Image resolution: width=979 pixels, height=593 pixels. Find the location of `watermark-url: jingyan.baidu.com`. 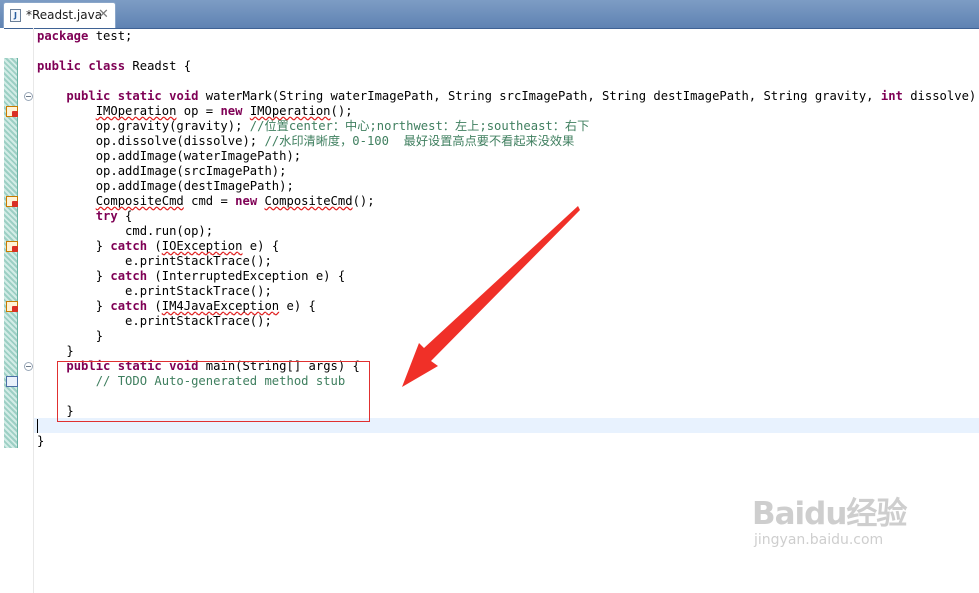

watermark-url: jingyan.baidu.com is located at coordinates (819, 540).